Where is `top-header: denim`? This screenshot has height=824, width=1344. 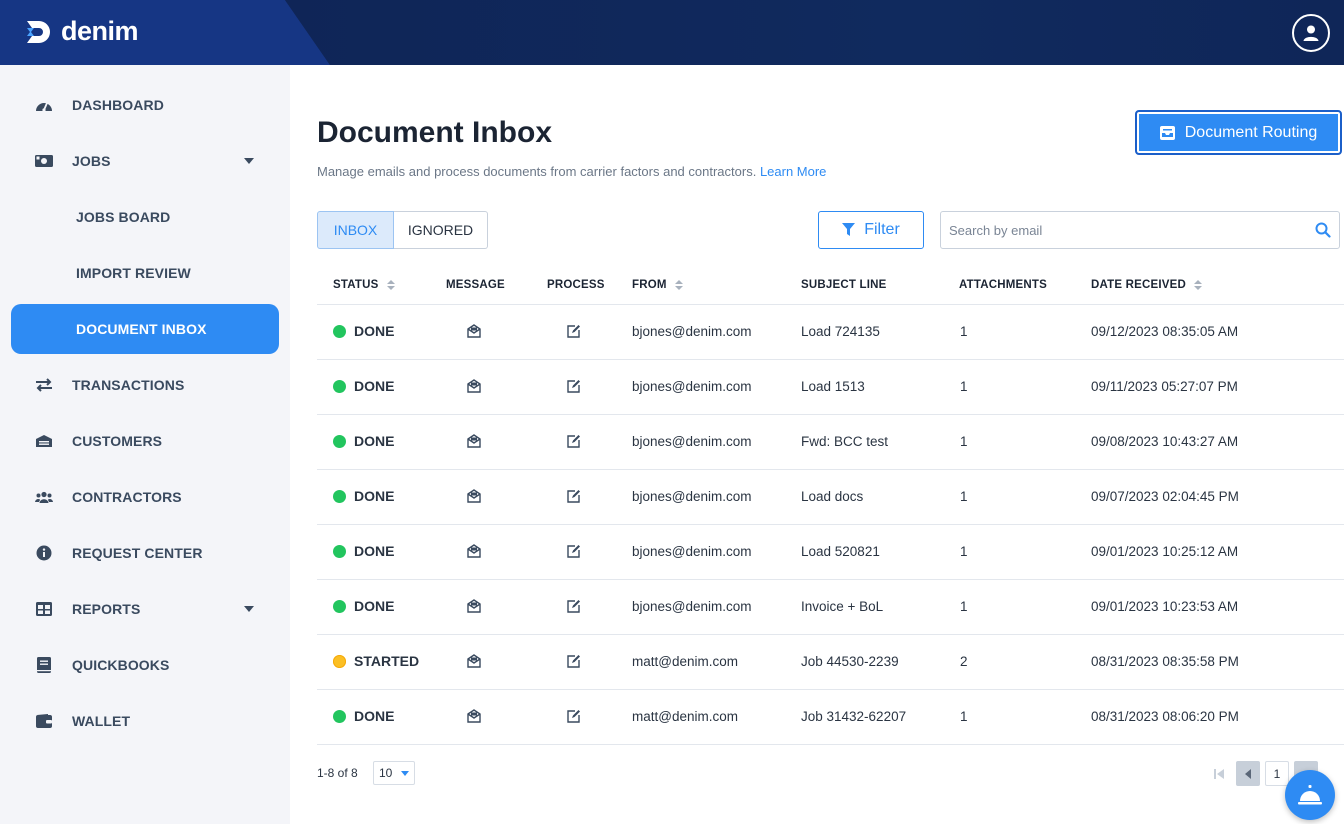
top-header: denim is located at coordinates (672, 32).